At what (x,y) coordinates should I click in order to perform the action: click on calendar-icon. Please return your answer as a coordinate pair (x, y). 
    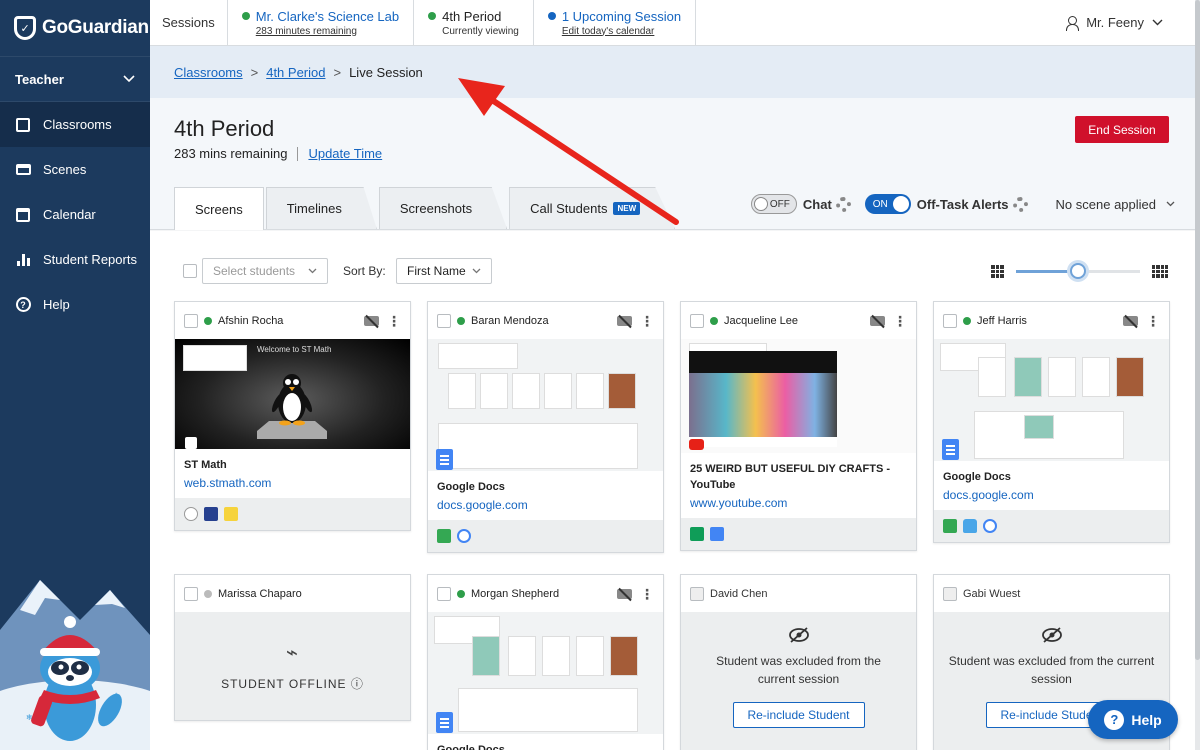
    Looking at the image, I should click on (23, 214).